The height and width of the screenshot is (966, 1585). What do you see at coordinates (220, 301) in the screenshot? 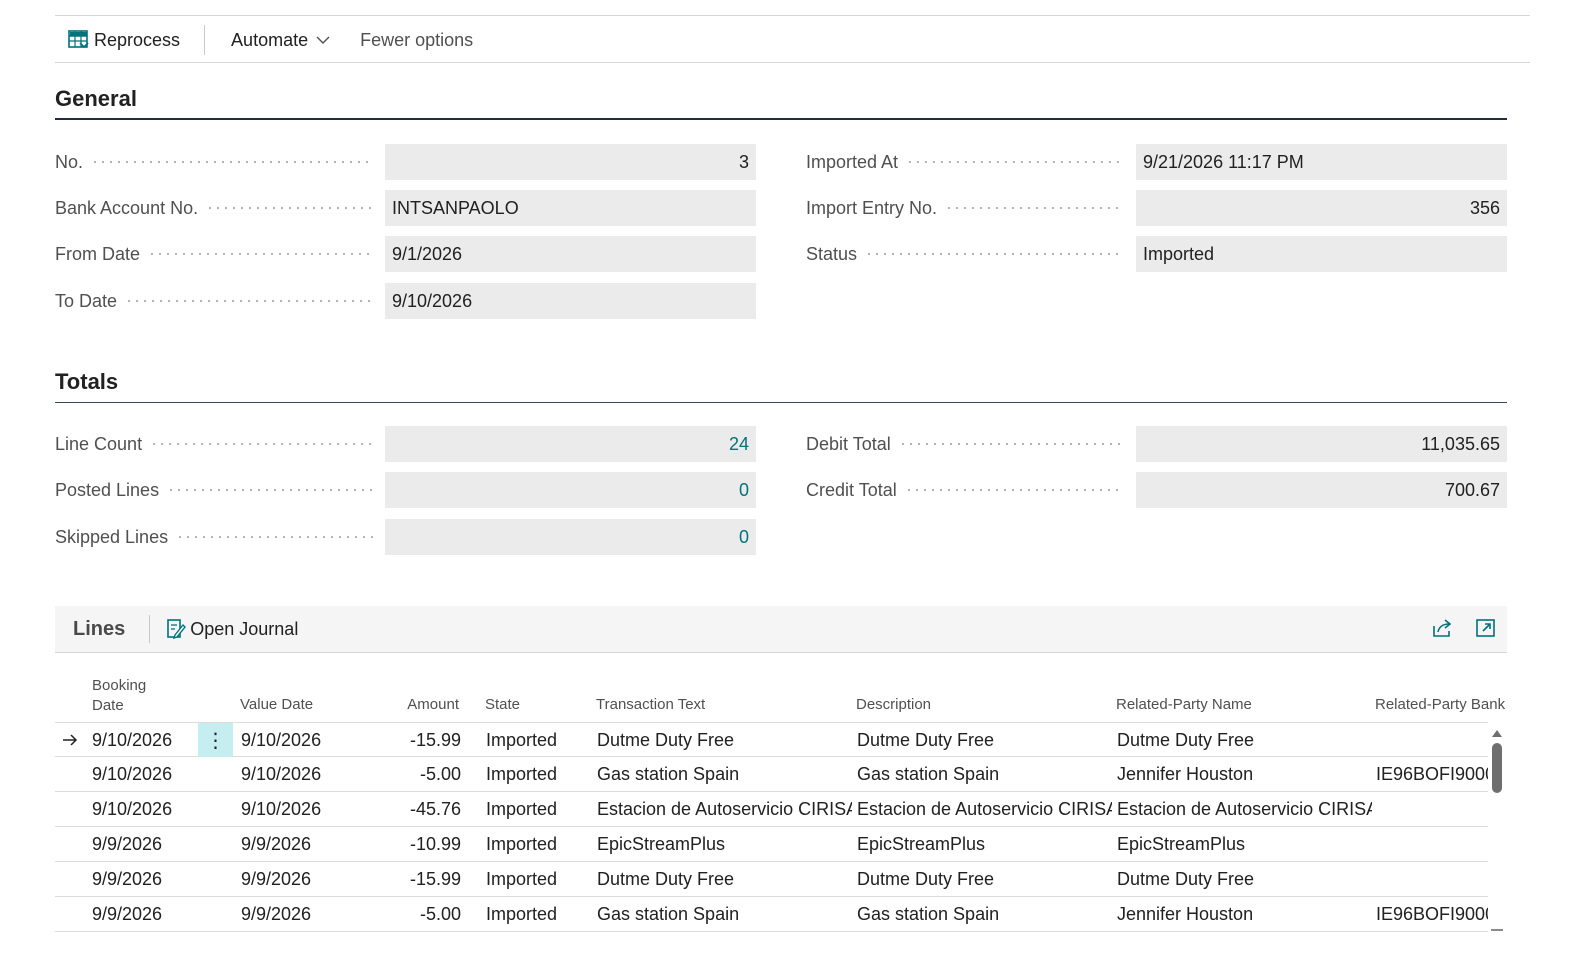
I see `to-date-label: To Date` at bounding box center [220, 301].